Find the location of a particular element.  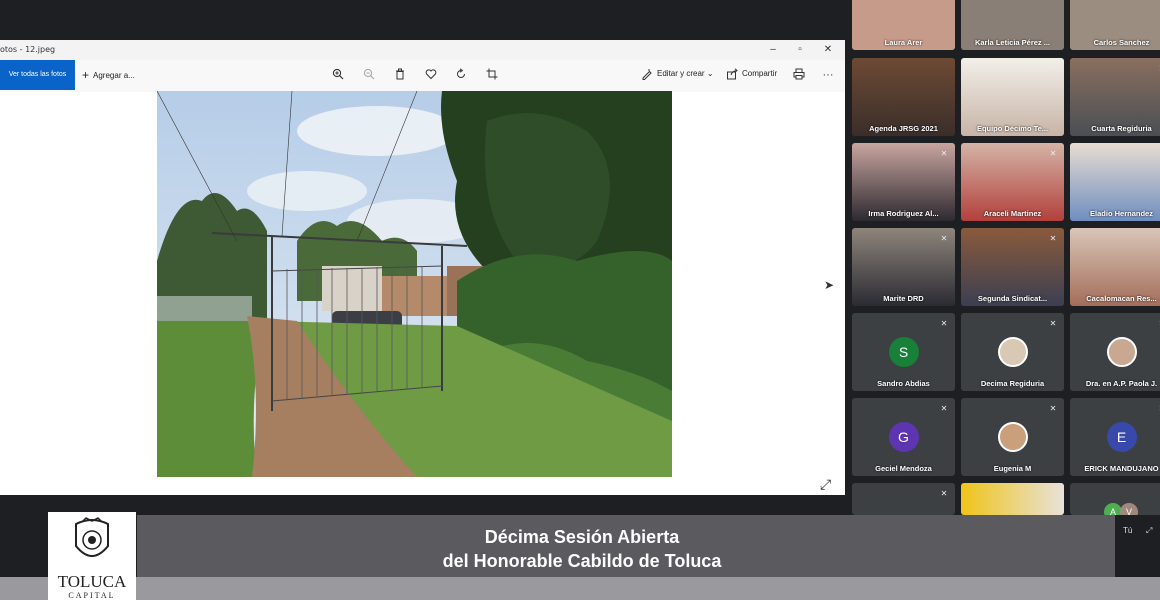

participant-name: Carlos Sanchez is located at coordinates (1121, 42).